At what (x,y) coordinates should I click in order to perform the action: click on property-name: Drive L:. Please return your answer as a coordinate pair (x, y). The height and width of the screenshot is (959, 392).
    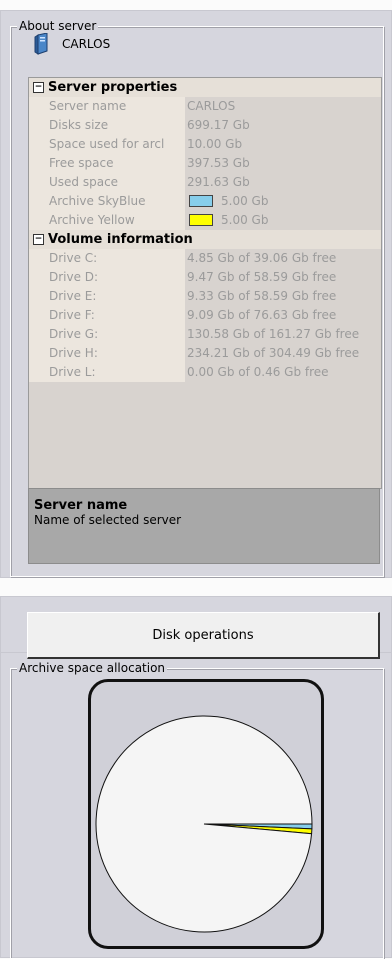
    Looking at the image, I should click on (107, 372).